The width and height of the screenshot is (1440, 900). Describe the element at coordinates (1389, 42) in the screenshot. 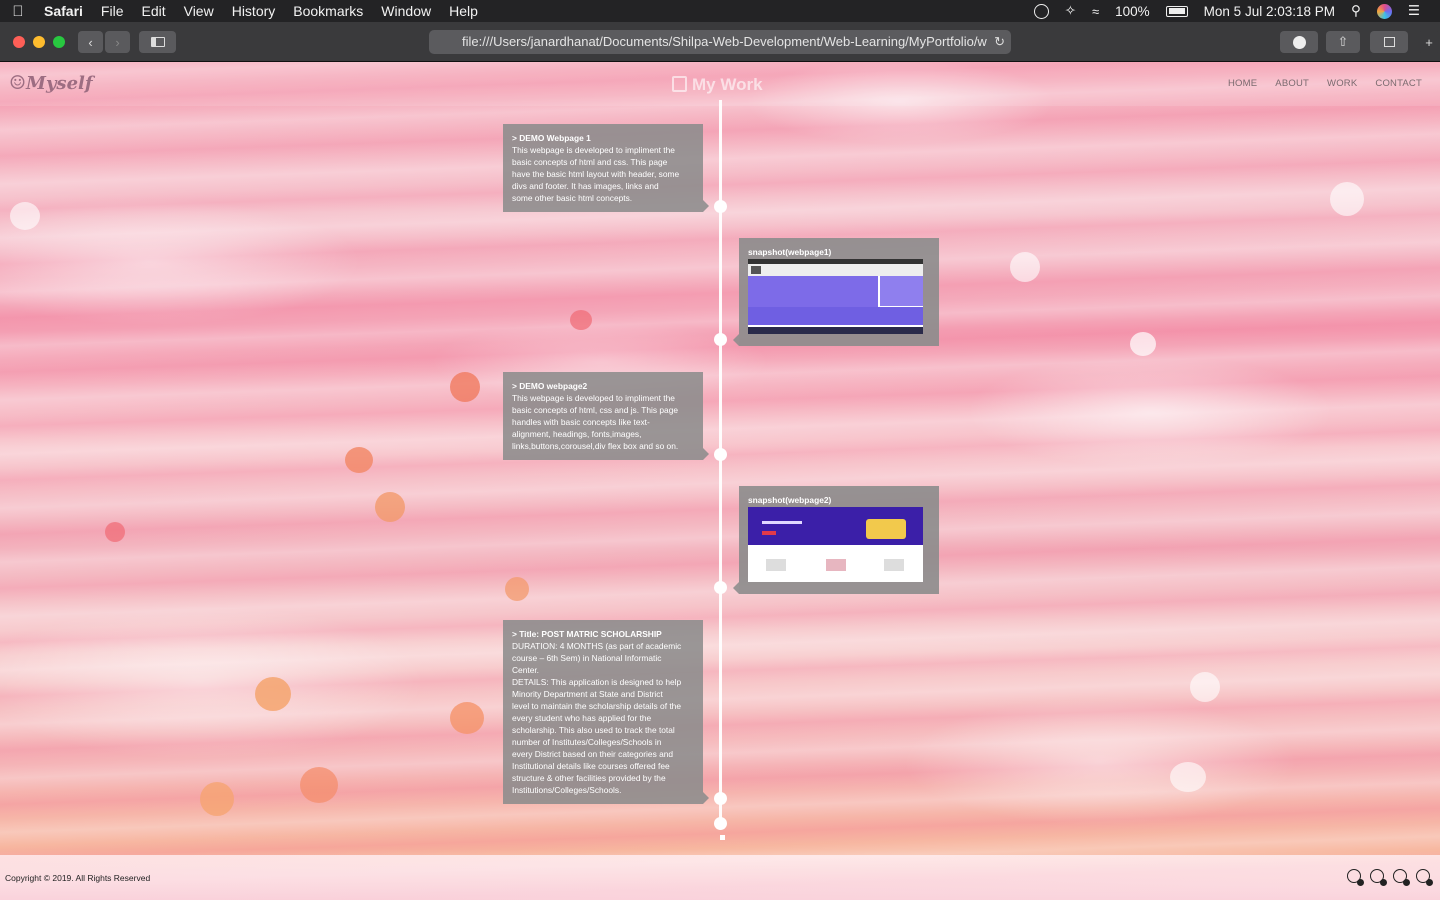

I see `tab-overview-button` at that location.